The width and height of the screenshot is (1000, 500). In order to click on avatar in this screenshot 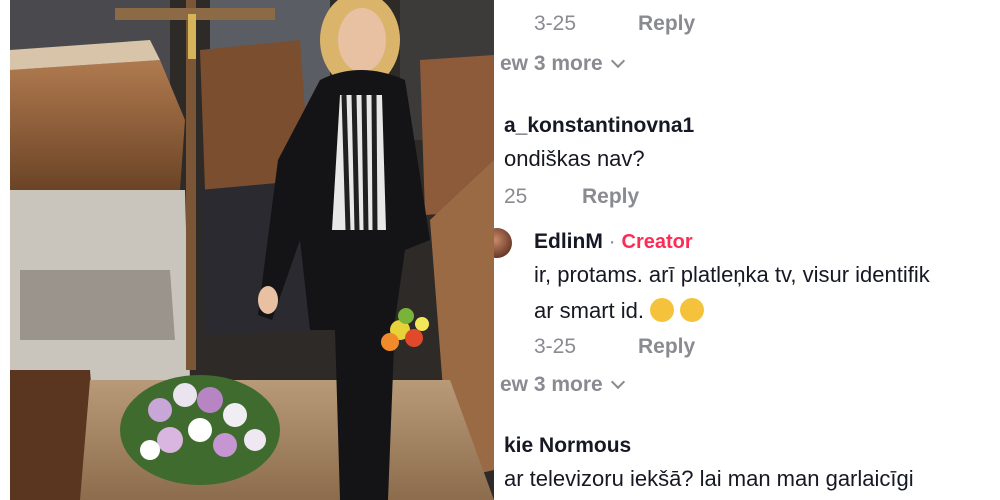, I will do `click(503, 243)`.